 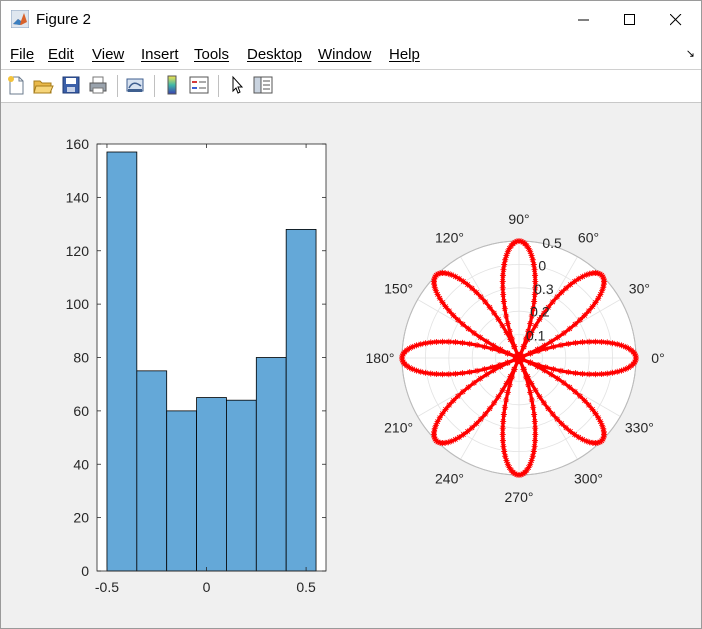 What do you see at coordinates (552, 243) in the screenshot?
I see `polar-r-tick-label: 0.5` at bounding box center [552, 243].